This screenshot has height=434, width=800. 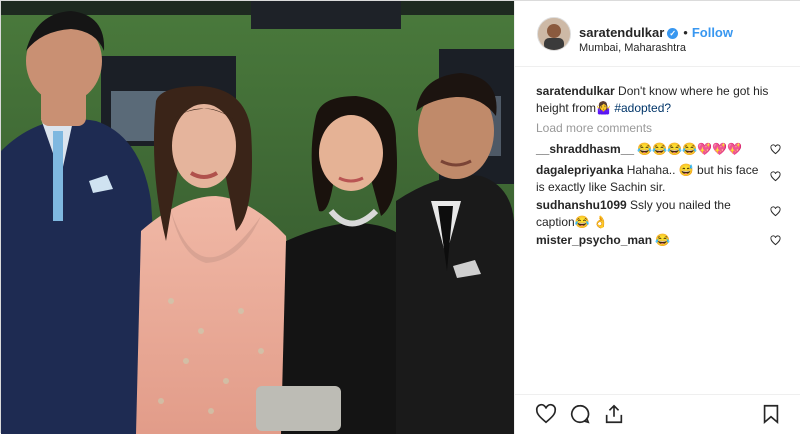 I want to click on avatar, so click(x=554, y=34).